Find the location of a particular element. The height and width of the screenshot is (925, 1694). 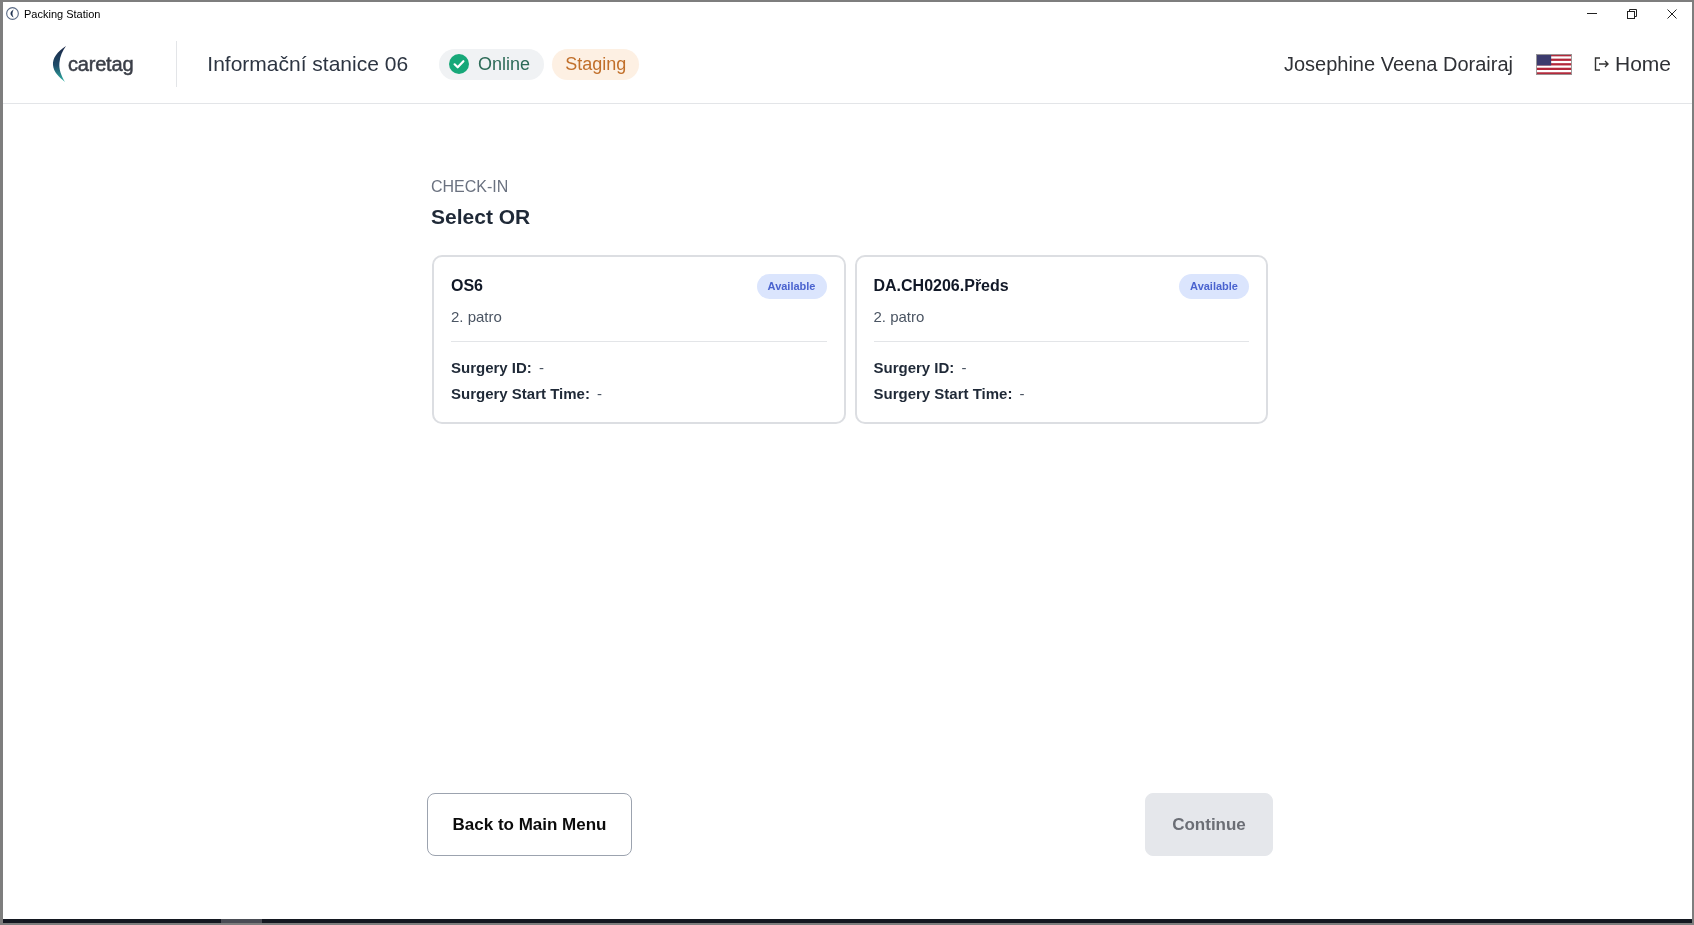

room-card: OS6 Available 2. patro Surgery ID: - Surgery Start Time: - is located at coordinates (639, 339).